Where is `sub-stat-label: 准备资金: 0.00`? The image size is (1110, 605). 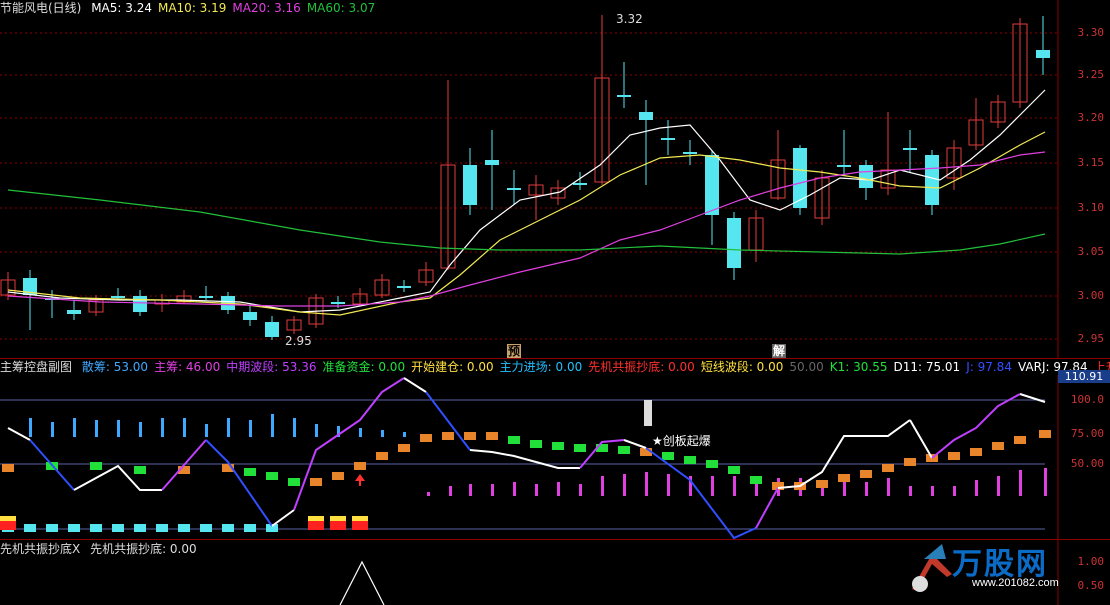
sub-stat-label: 准备资金: 0.00 is located at coordinates (364, 367).